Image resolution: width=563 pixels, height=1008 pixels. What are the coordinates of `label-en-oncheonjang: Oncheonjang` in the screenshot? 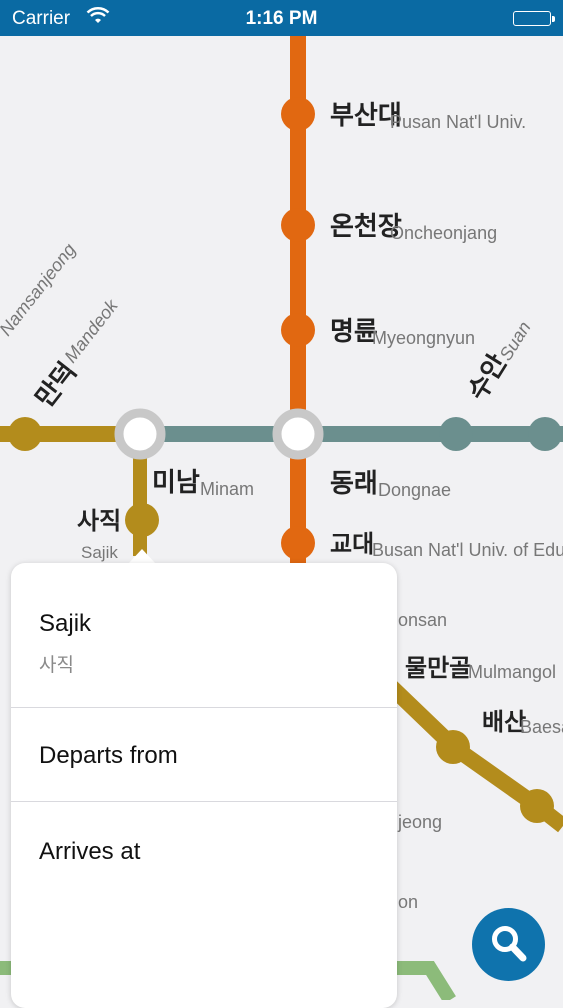 It's located at (443, 233).